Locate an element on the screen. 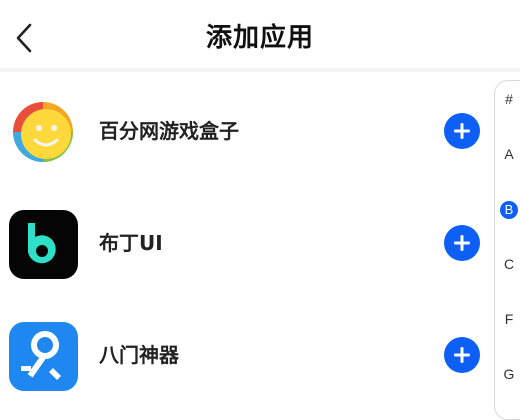 The width and height of the screenshot is (520, 420). app-name: 百分网游戏盒子 is located at coordinates (169, 131).